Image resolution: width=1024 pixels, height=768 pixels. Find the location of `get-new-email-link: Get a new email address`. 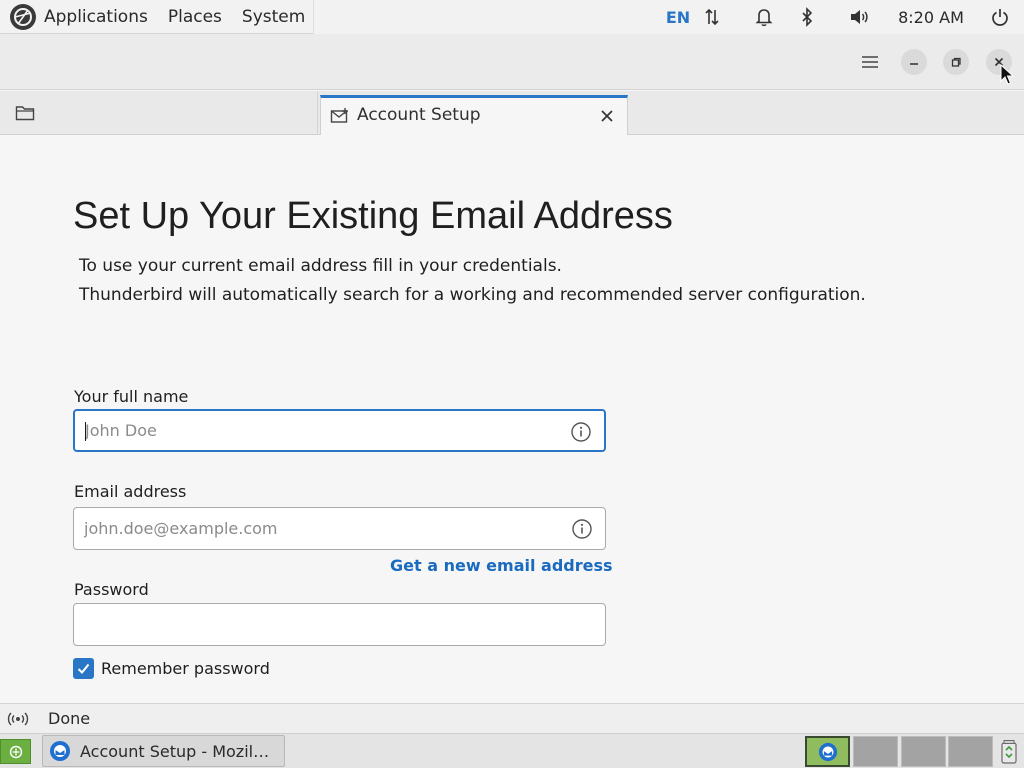

get-new-email-link: Get a new email address is located at coordinates (501, 565).